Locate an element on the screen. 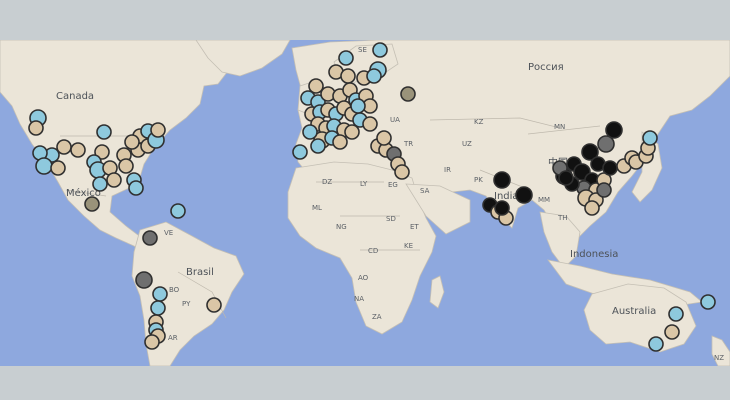 The height and width of the screenshot is (400, 730). label-ua: UA is located at coordinates (395, 120).